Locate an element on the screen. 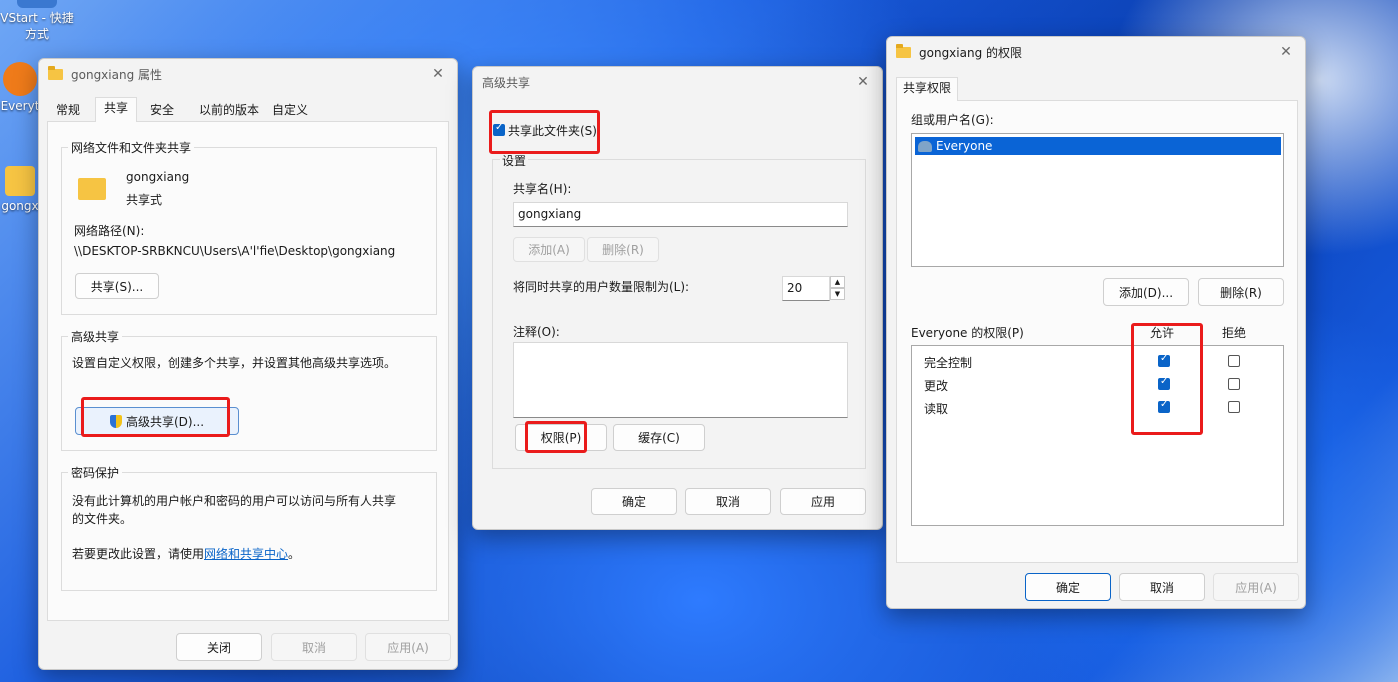 This screenshot has width=1398, height=682. password-change-suffix: 。 is located at coordinates (294, 554).